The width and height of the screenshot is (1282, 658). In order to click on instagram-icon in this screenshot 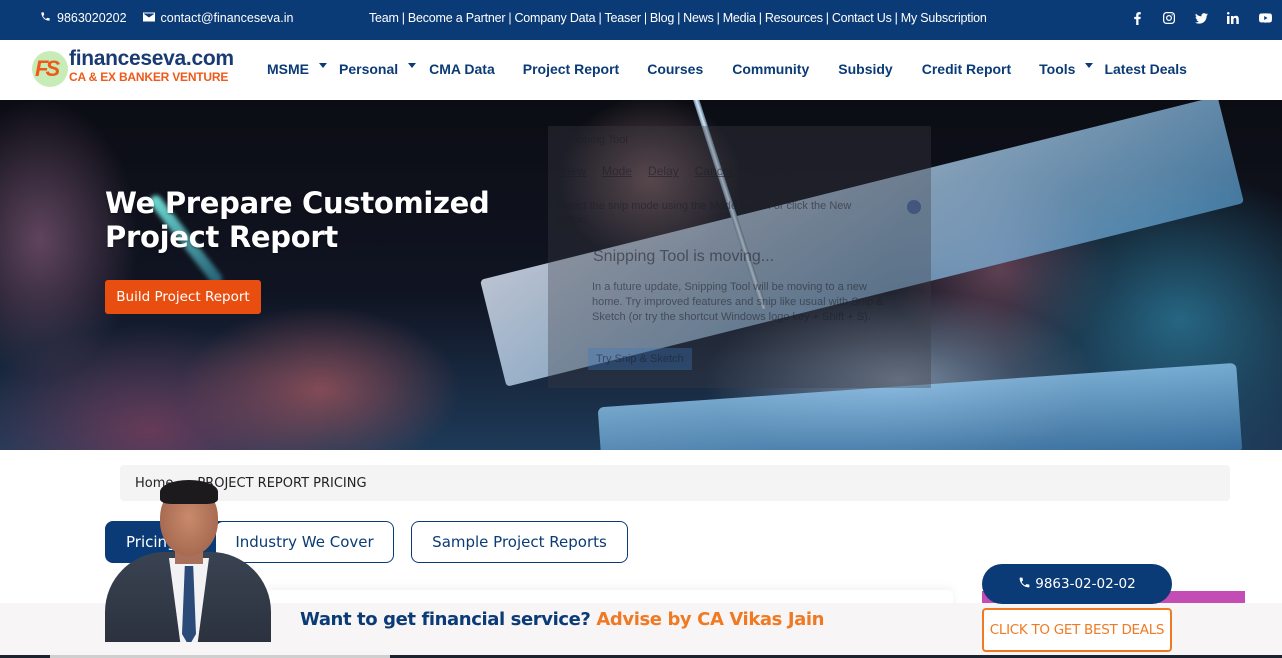, I will do `click(1169, 18)`.